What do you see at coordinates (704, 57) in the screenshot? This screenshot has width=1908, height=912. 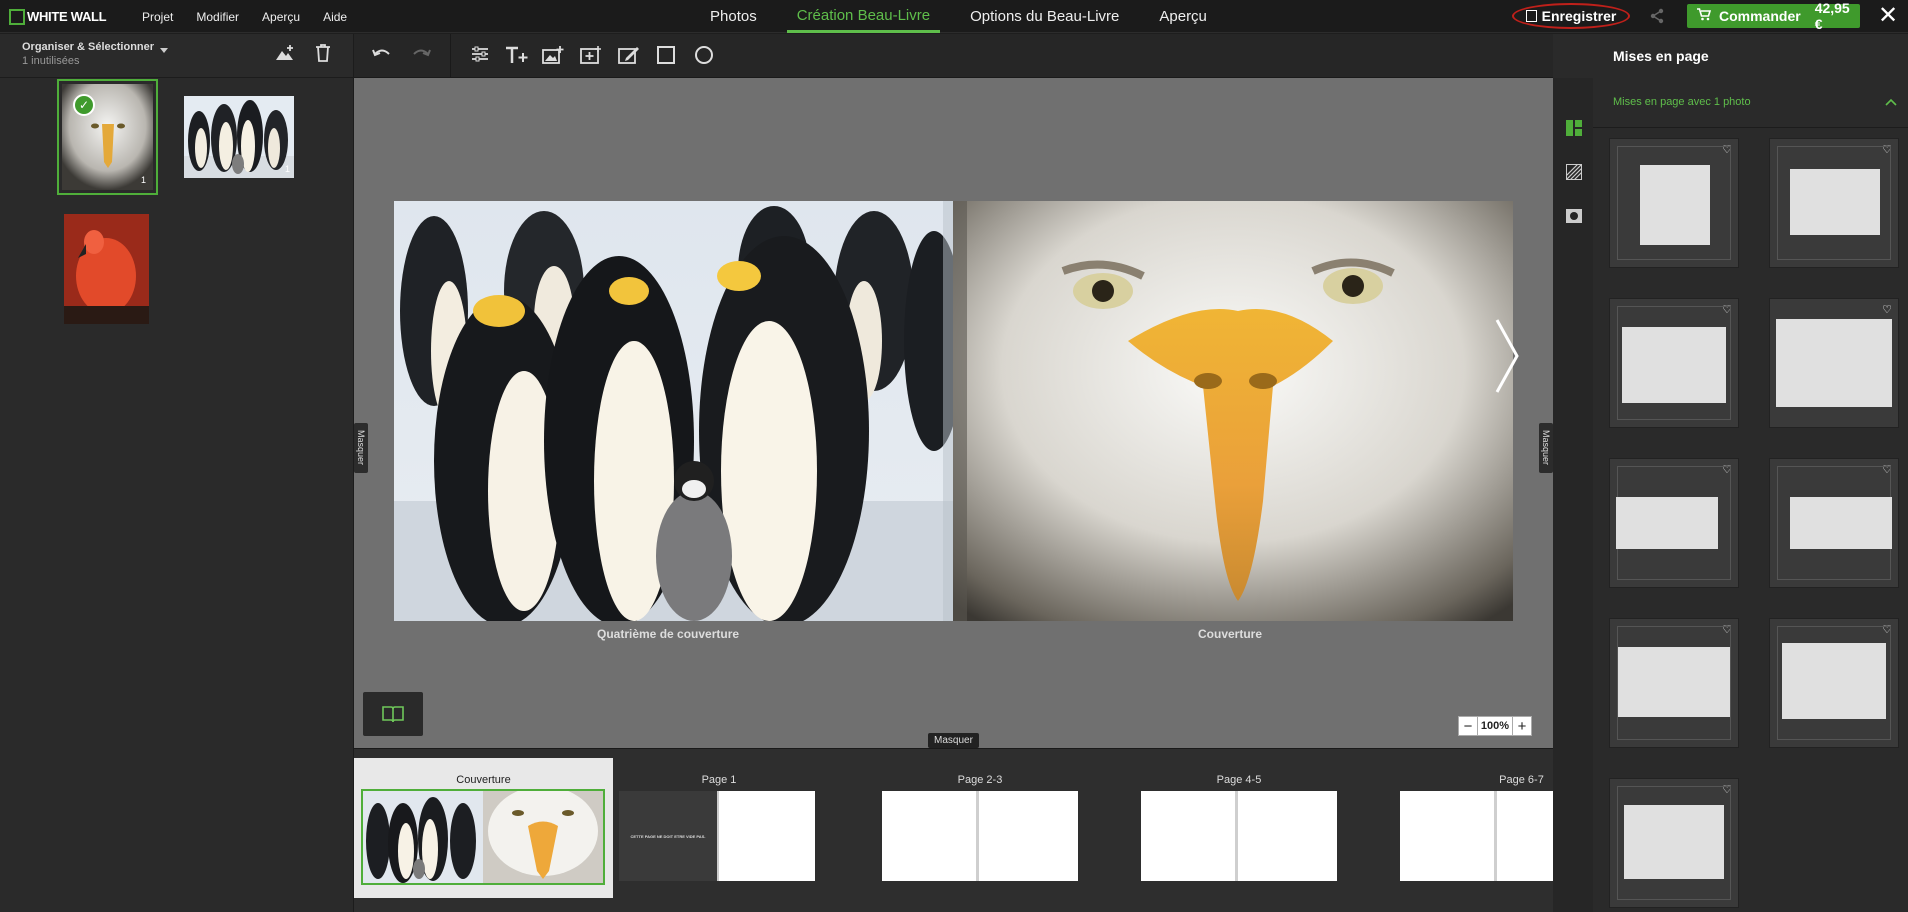 I see `circle-icon` at bounding box center [704, 57].